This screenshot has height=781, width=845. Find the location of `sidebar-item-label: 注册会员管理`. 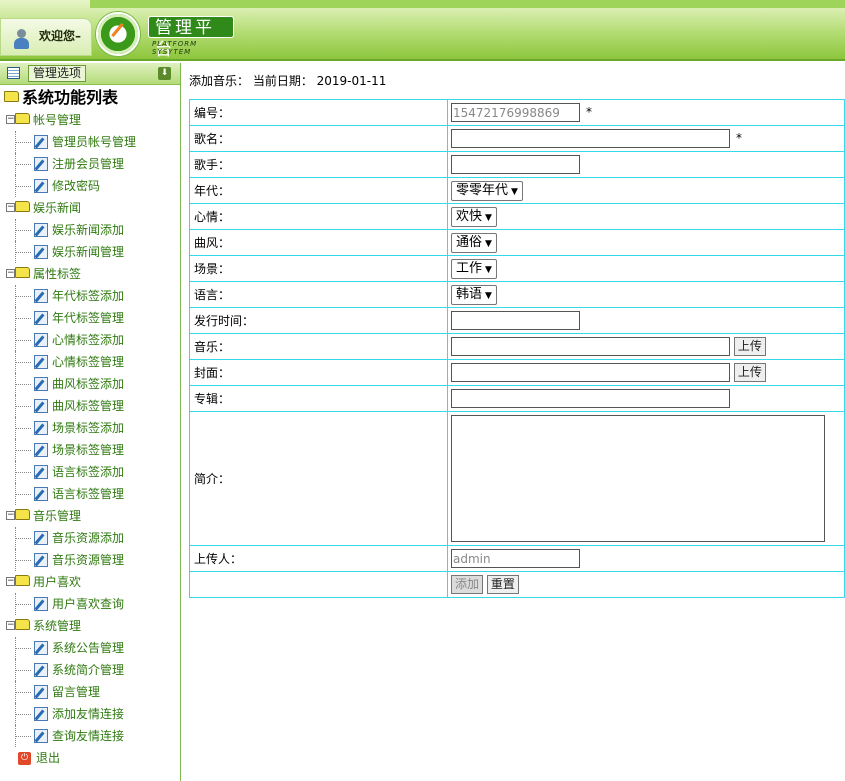

sidebar-item-label: 注册会员管理 is located at coordinates (88, 164).